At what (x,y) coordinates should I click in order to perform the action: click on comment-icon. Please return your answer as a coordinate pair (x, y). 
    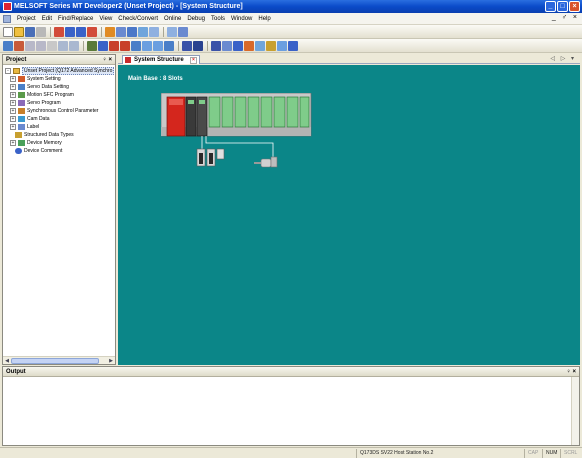
    Looking at the image, I should click on (158, 45).